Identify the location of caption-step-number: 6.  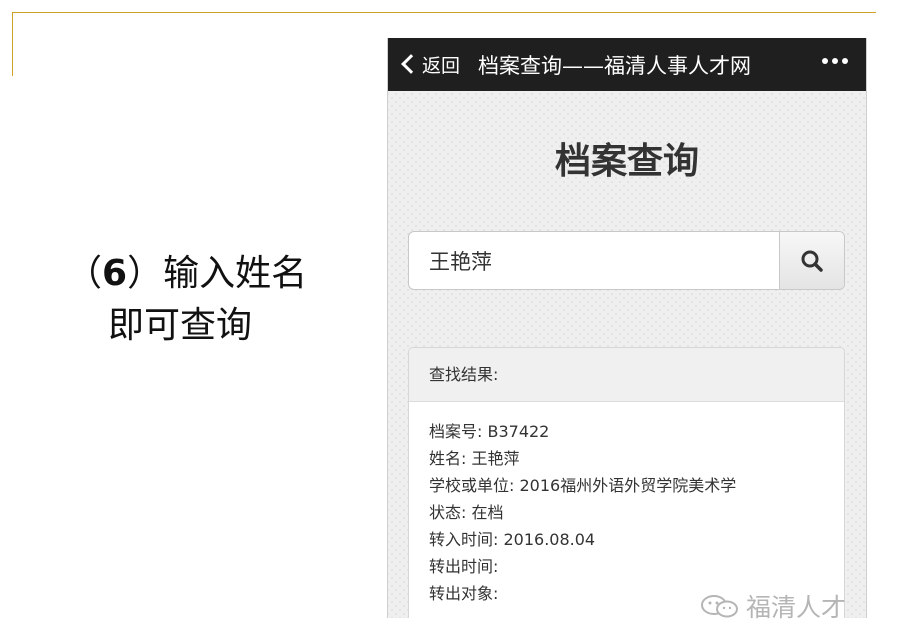
(115, 273).